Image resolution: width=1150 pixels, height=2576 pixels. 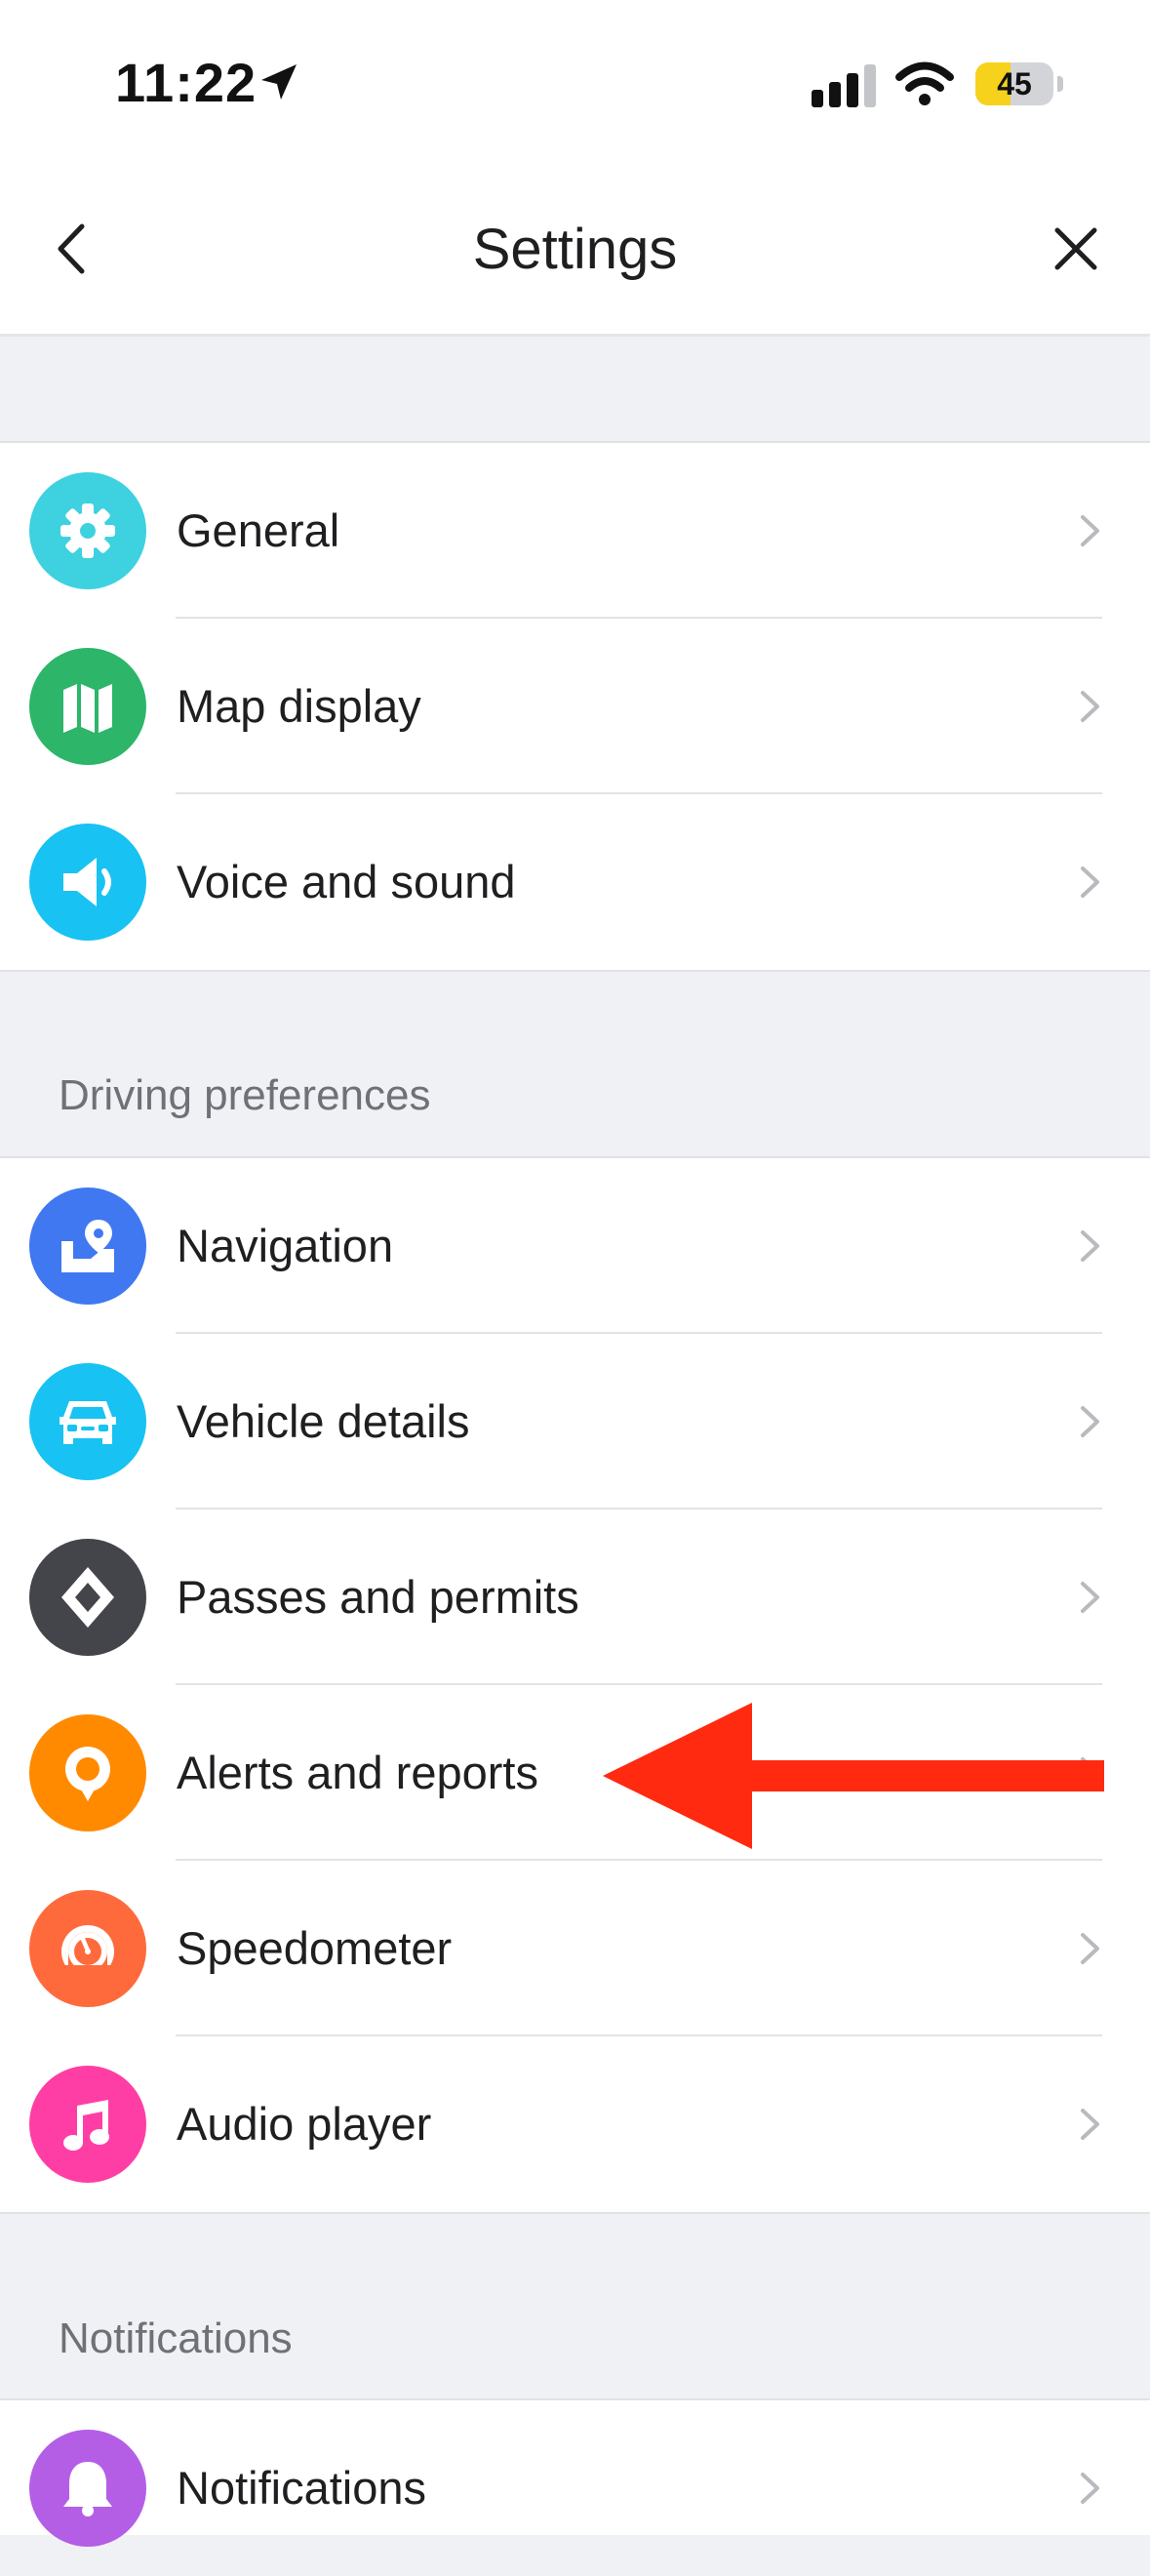 I want to click on settings-group-notifications: Notifications, so click(x=575, y=2472).